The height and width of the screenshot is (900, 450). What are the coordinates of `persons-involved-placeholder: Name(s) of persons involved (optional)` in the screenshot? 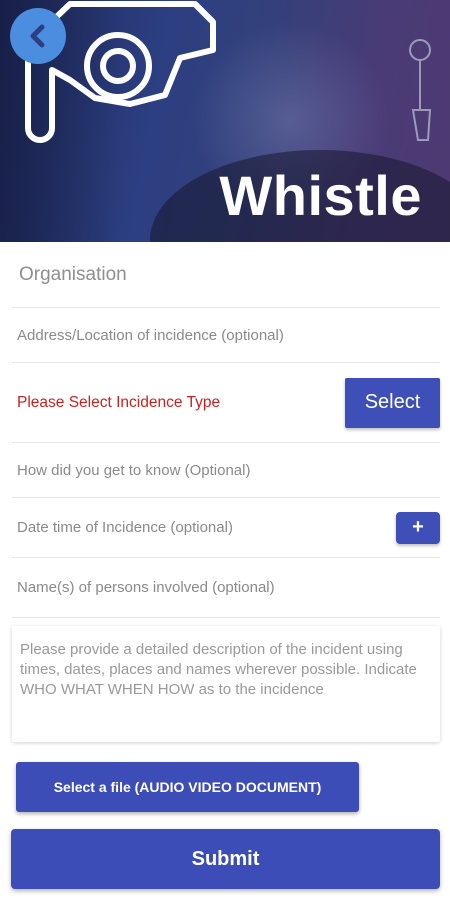 It's located at (146, 587).